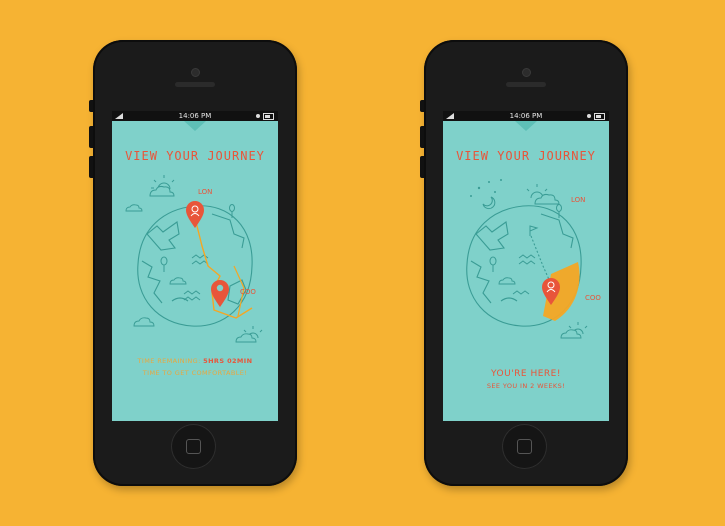  I want to click on moon-icon, so click(489, 203).